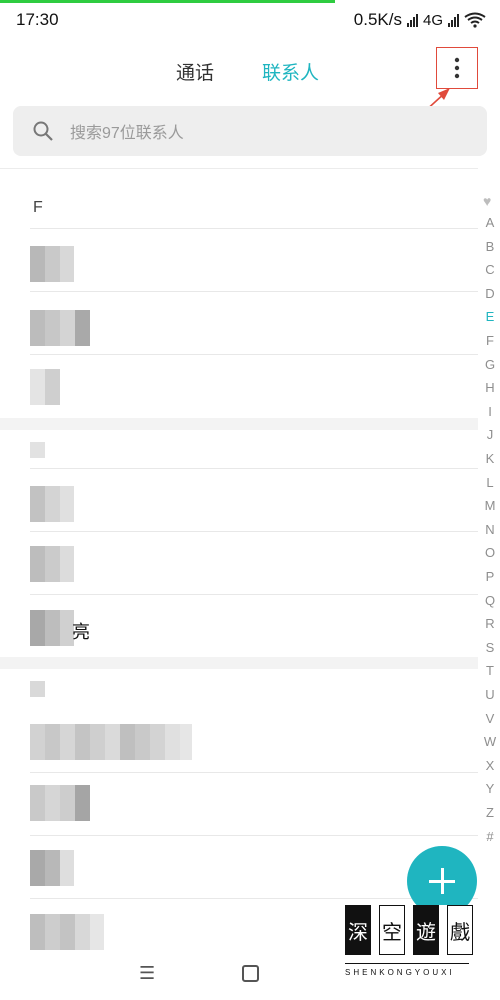 The image size is (500, 1000). Describe the element at coordinates (38, 207) in the screenshot. I see `section-header-letter: F` at that location.